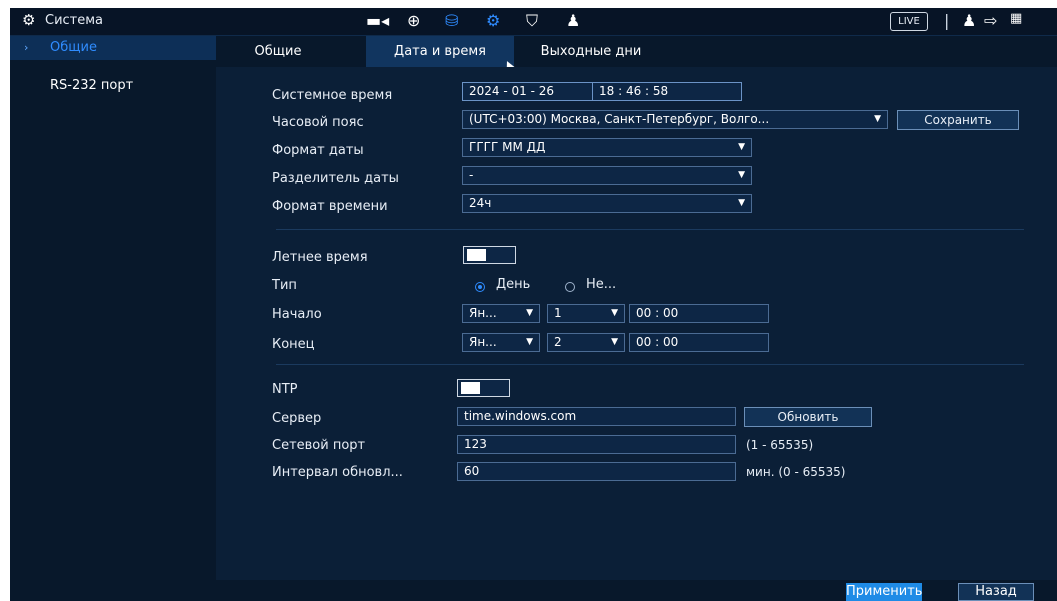  I want to click on ntp-label: NTP, so click(285, 389).